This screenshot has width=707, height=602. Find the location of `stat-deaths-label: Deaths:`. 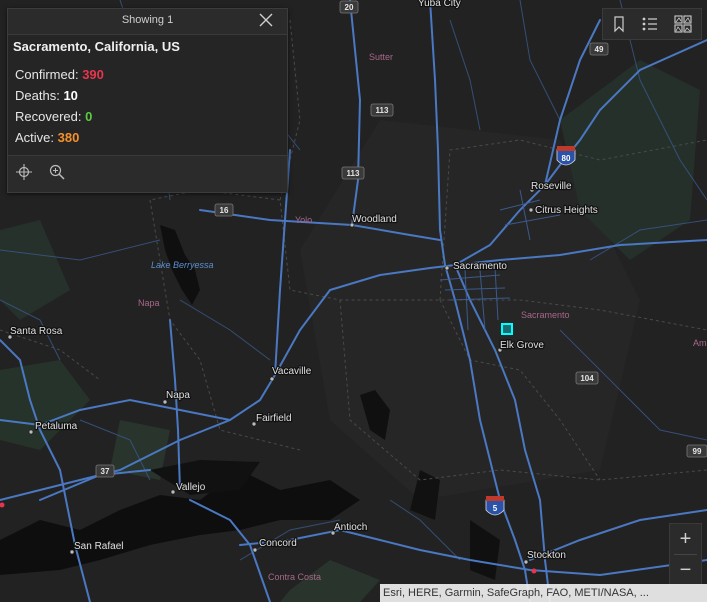

stat-deaths-label: Deaths: is located at coordinates (37, 95).